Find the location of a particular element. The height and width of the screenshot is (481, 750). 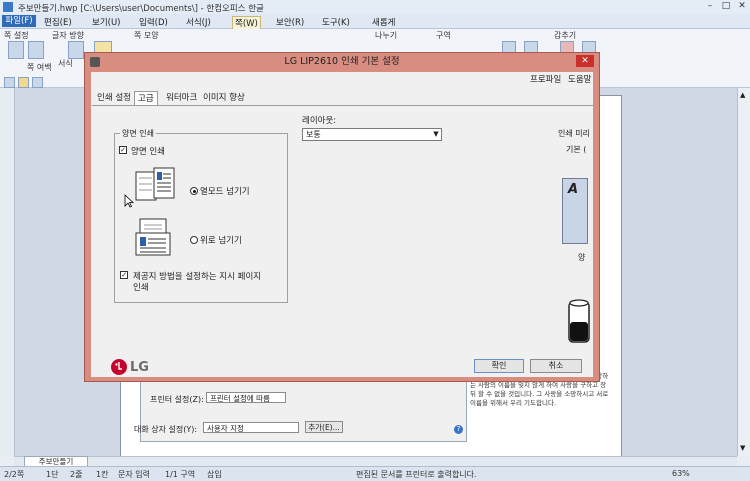

help-link: 도움말 is located at coordinates (579, 79).